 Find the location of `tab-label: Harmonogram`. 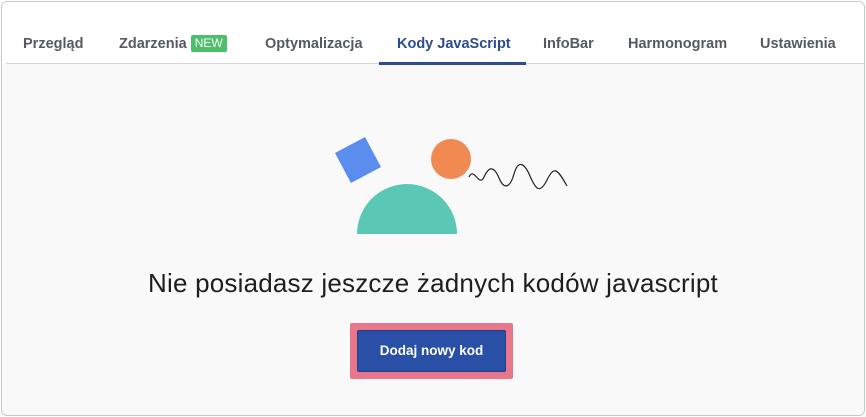

tab-label: Harmonogram is located at coordinates (678, 44).